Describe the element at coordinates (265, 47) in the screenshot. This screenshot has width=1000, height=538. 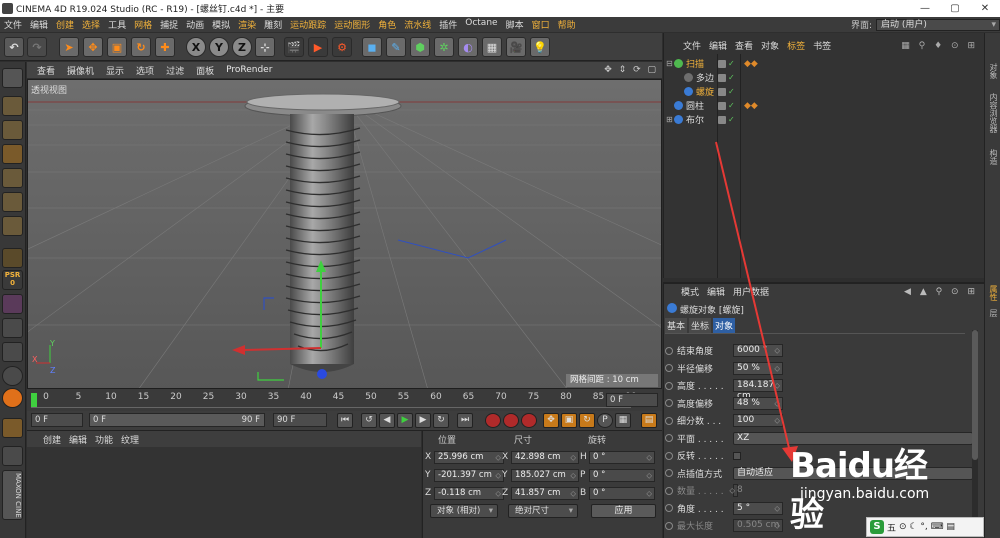
I see `coord-system-icon: ⊹` at that location.